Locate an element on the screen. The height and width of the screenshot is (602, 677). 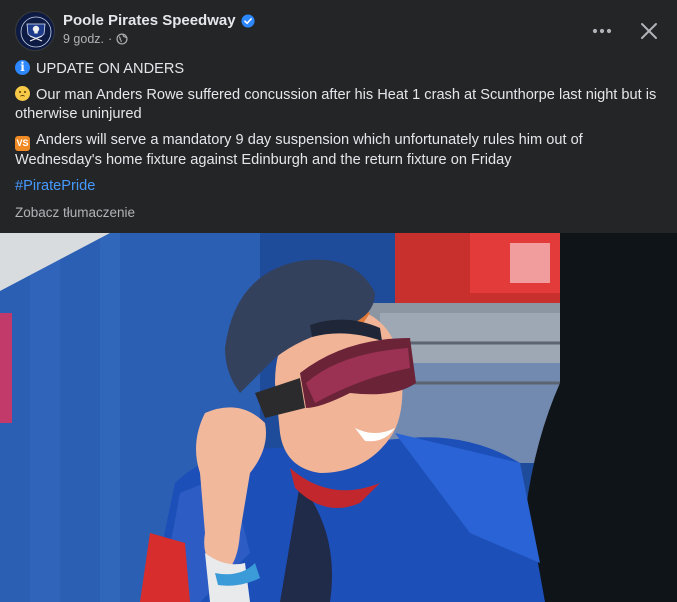
close-icon is located at coordinates (649, 31).